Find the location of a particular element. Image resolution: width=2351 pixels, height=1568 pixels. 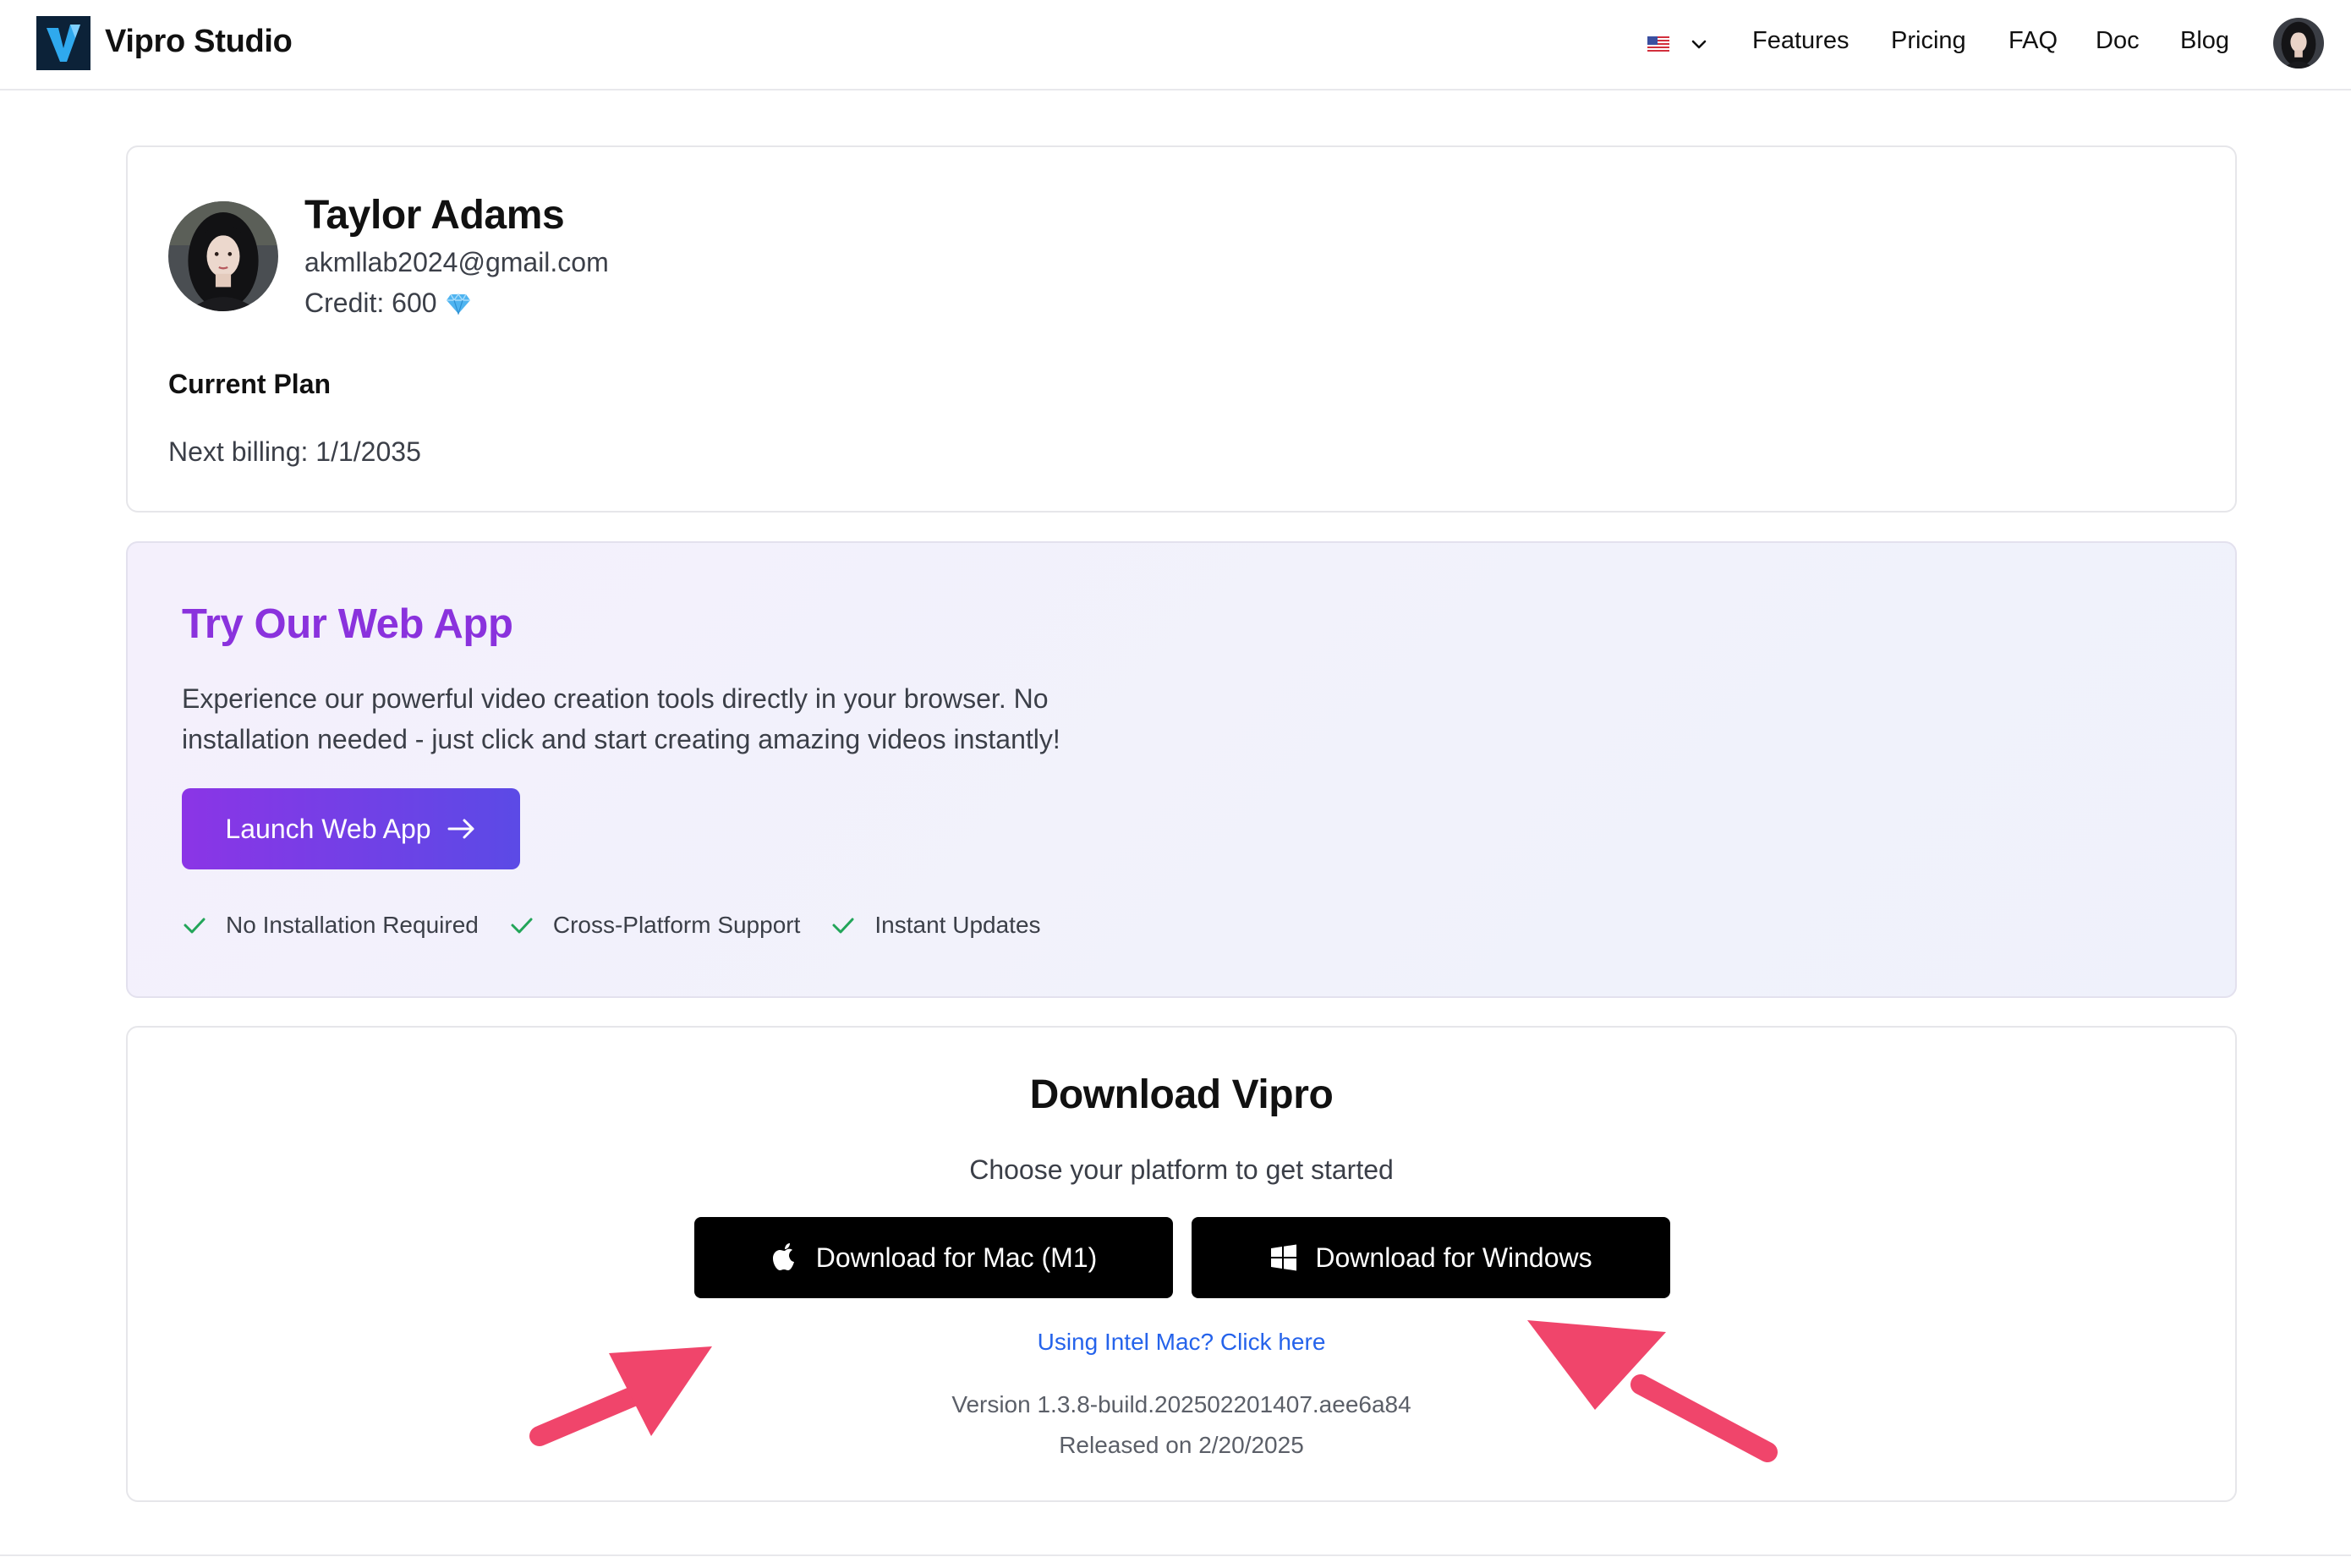

download-title: Download Vipro is located at coordinates (1182, 1094).